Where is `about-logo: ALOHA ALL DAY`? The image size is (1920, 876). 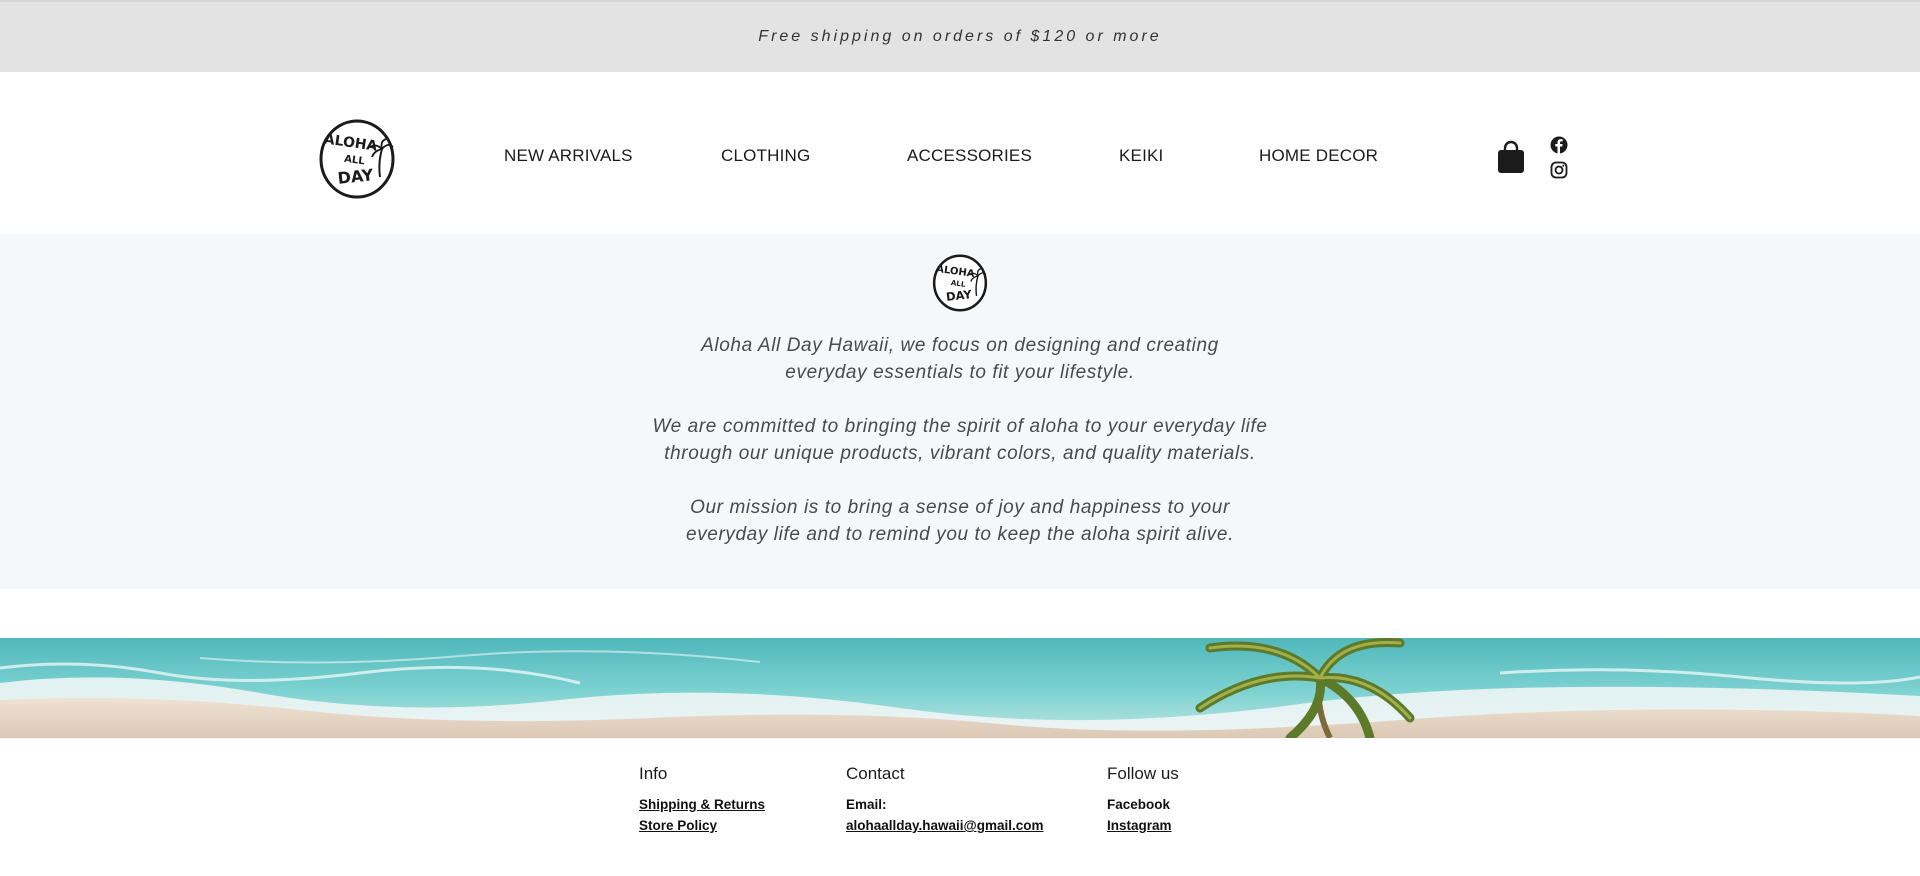 about-logo: ALOHA ALL DAY is located at coordinates (960, 283).